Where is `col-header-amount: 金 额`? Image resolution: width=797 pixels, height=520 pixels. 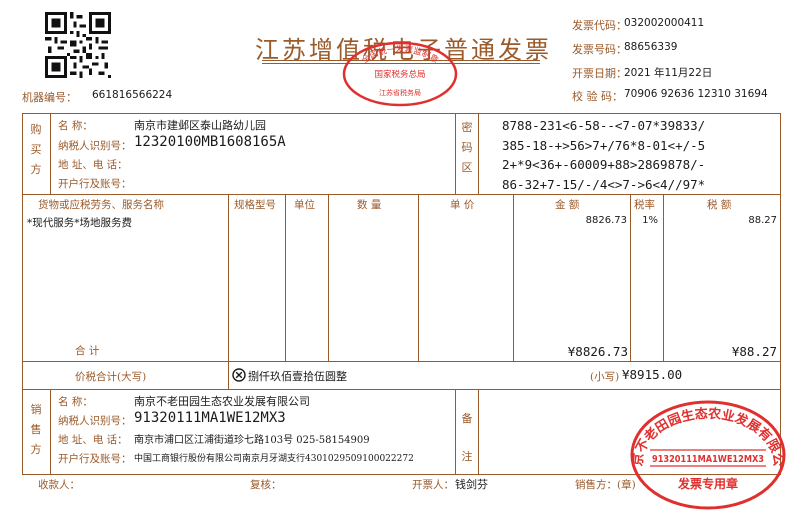 col-header-amount: 金 额 is located at coordinates (567, 205).